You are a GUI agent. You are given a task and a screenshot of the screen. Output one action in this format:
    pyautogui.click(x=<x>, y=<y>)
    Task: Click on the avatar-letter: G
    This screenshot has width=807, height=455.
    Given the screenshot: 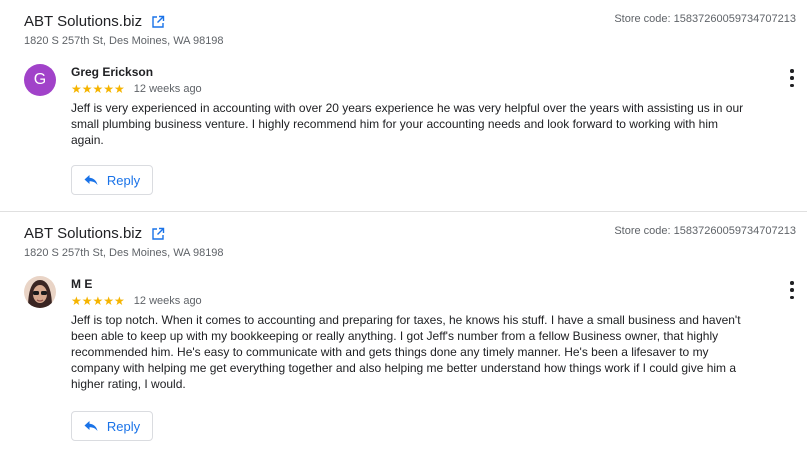 What is the action you would take?
    pyautogui.click(x=40, y=79)
    